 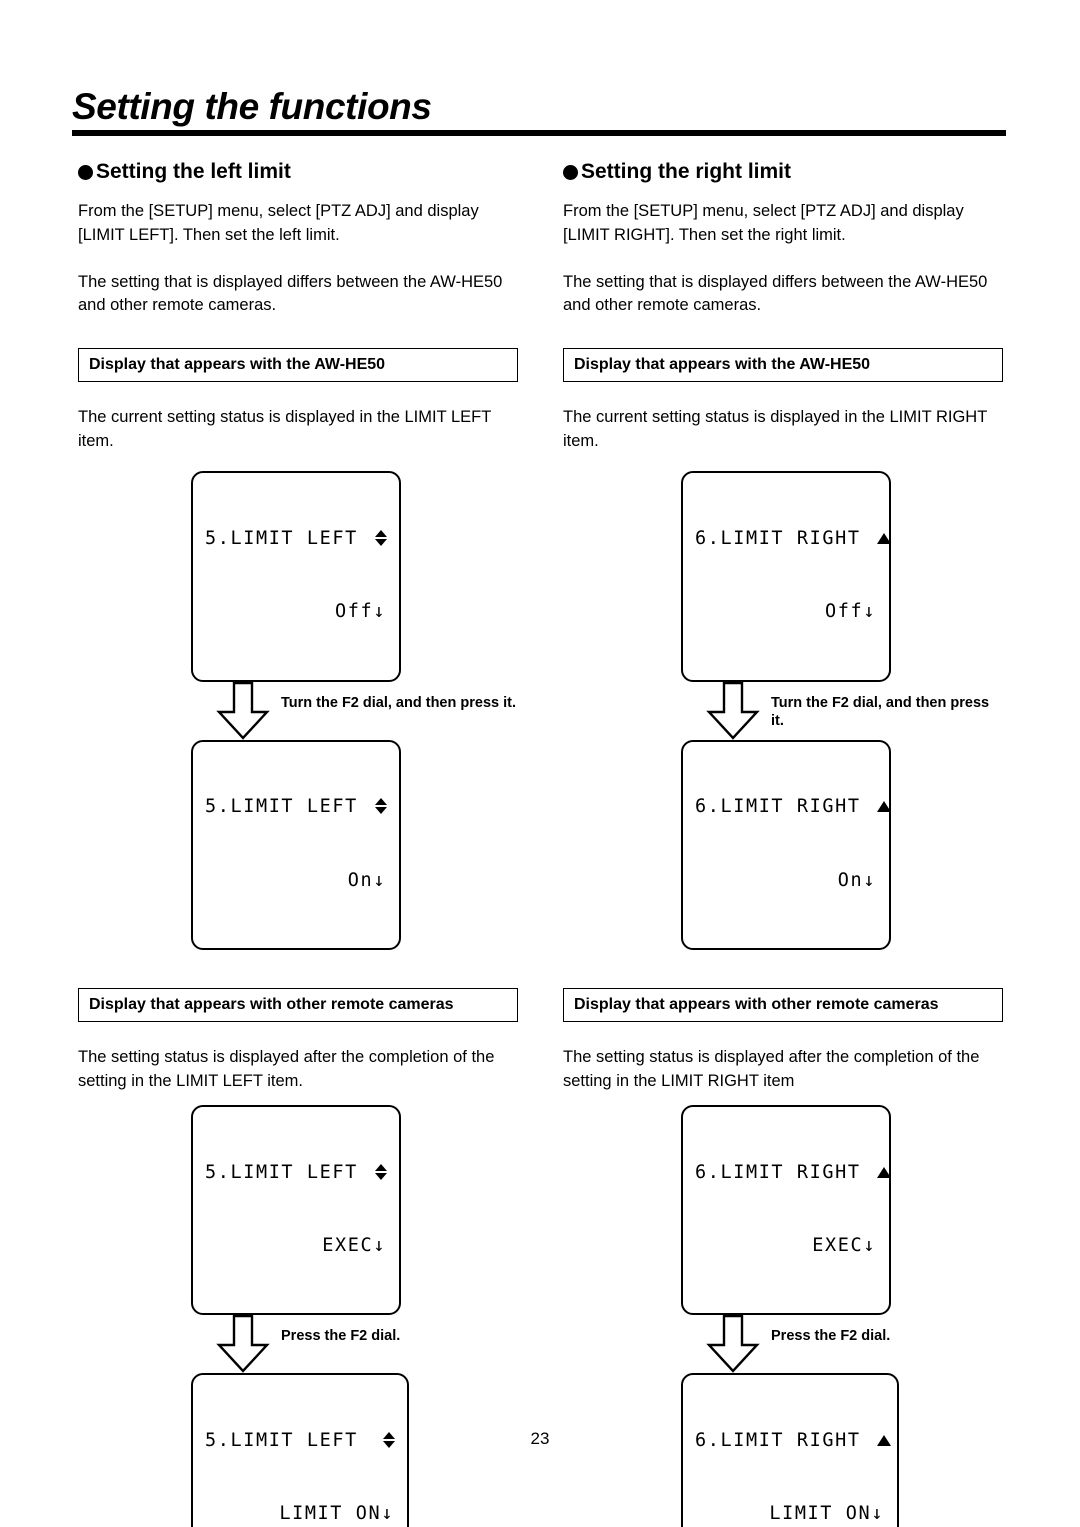 I want to click on lcd-panel-limit-right-on: 6.LIMIT RIGHT On↓, so click(x=786, y=844).